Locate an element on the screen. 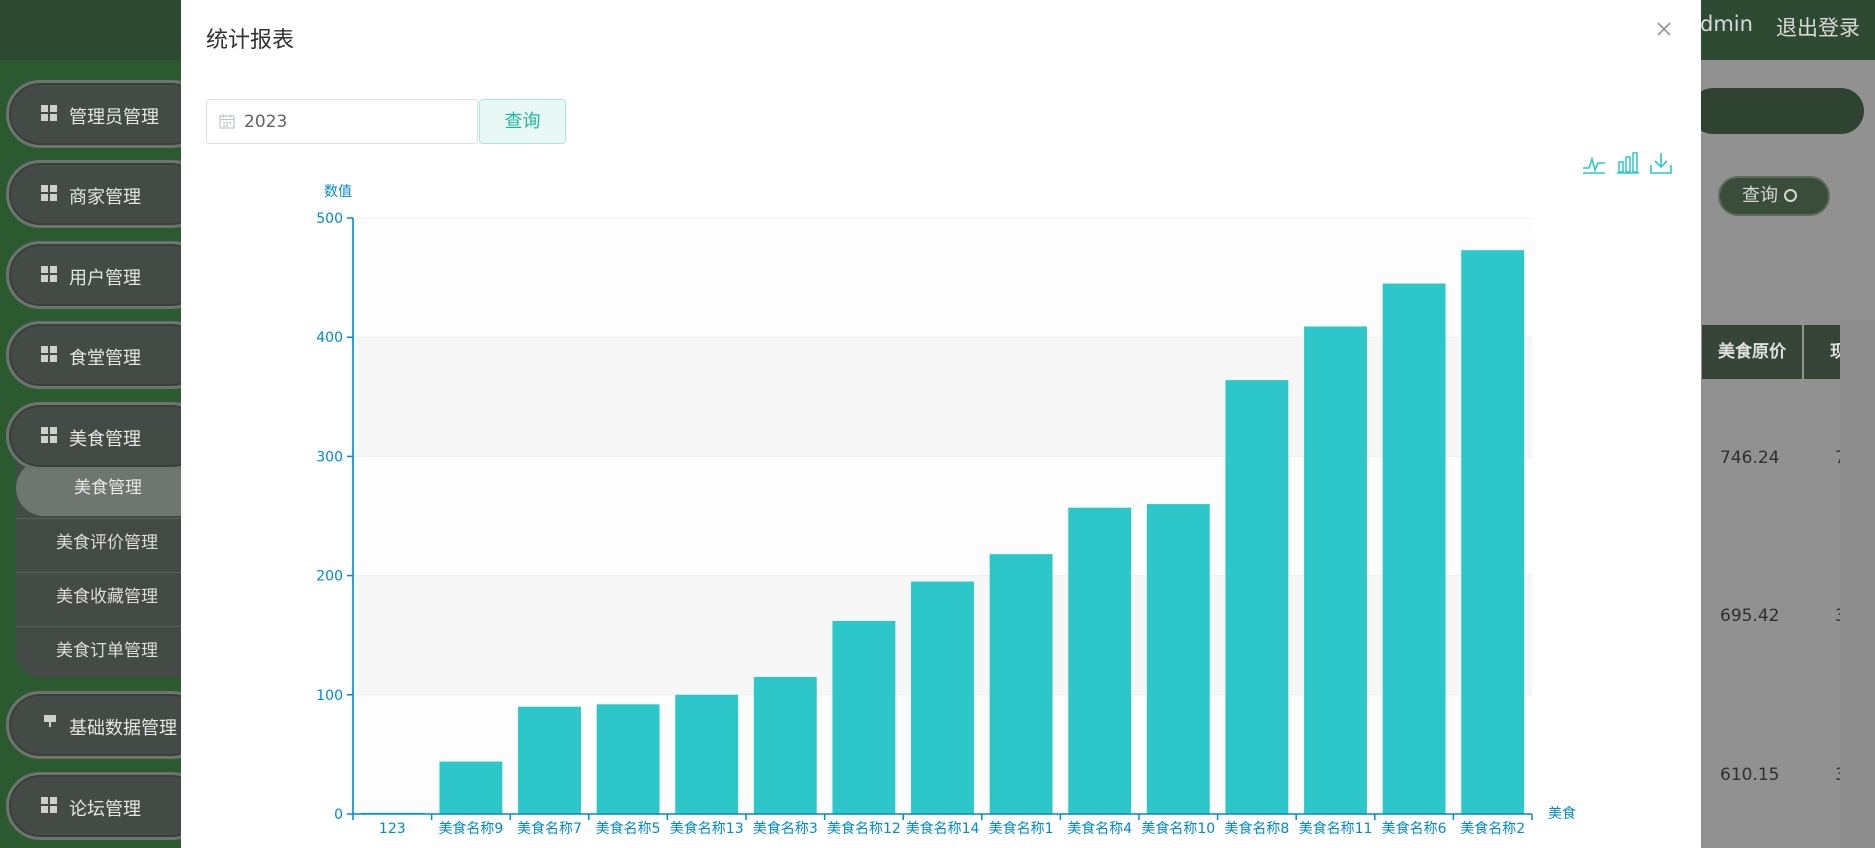 This screenshot has width=1875, height=848. x-tick-label: 美食名称14 is located at coordinates (943, 828).